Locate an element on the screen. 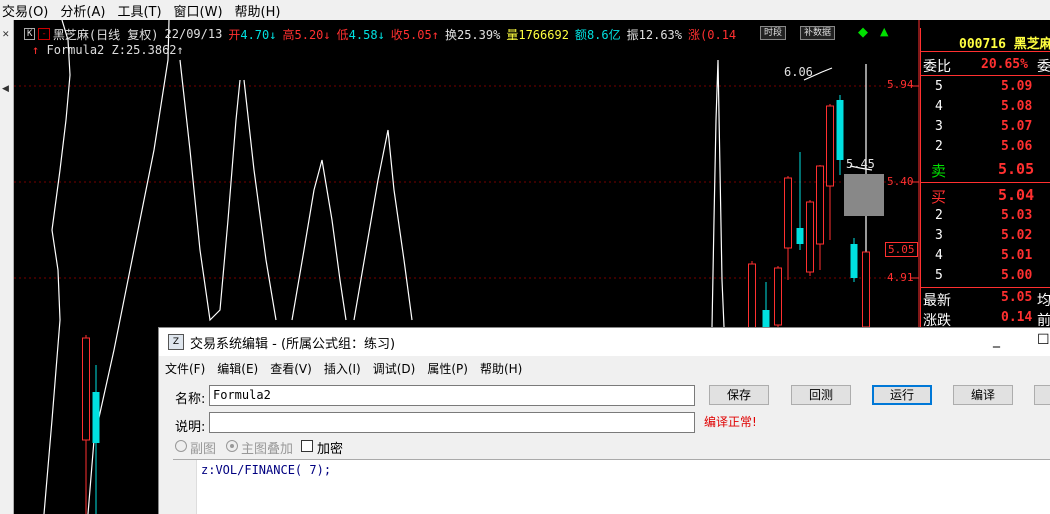  chevron-left-icon: ◀ is located at coordinates (5, 89).